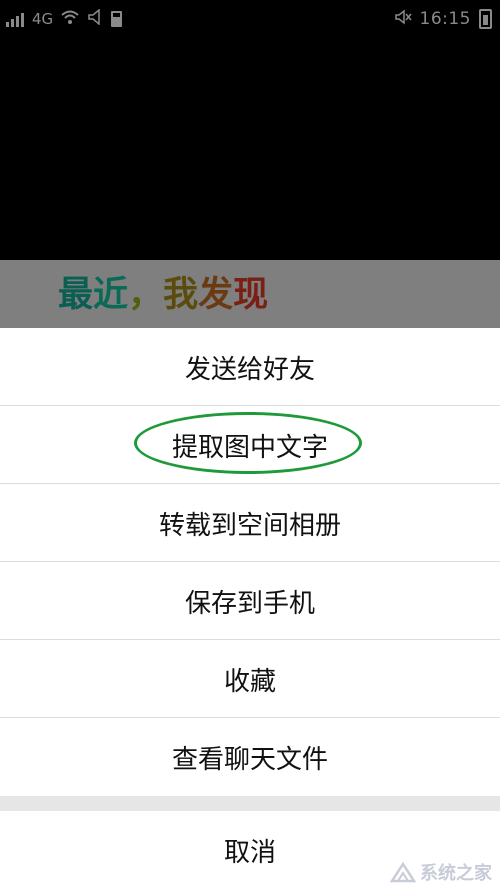  What do you see at coordinates (216, 295) in the screenshot?
I see `preview-char: 发` at bounding box center [216, 295].